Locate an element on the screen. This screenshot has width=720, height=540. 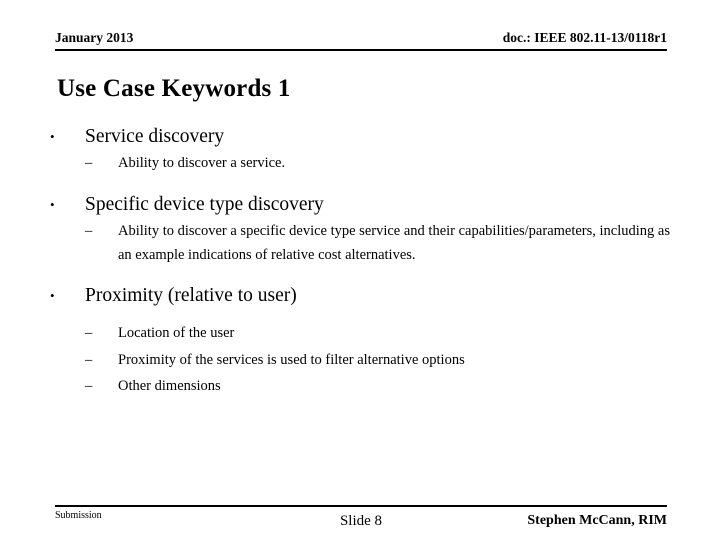
page-title: Use Case Keywords 1 is located at coordinates (174, 88).